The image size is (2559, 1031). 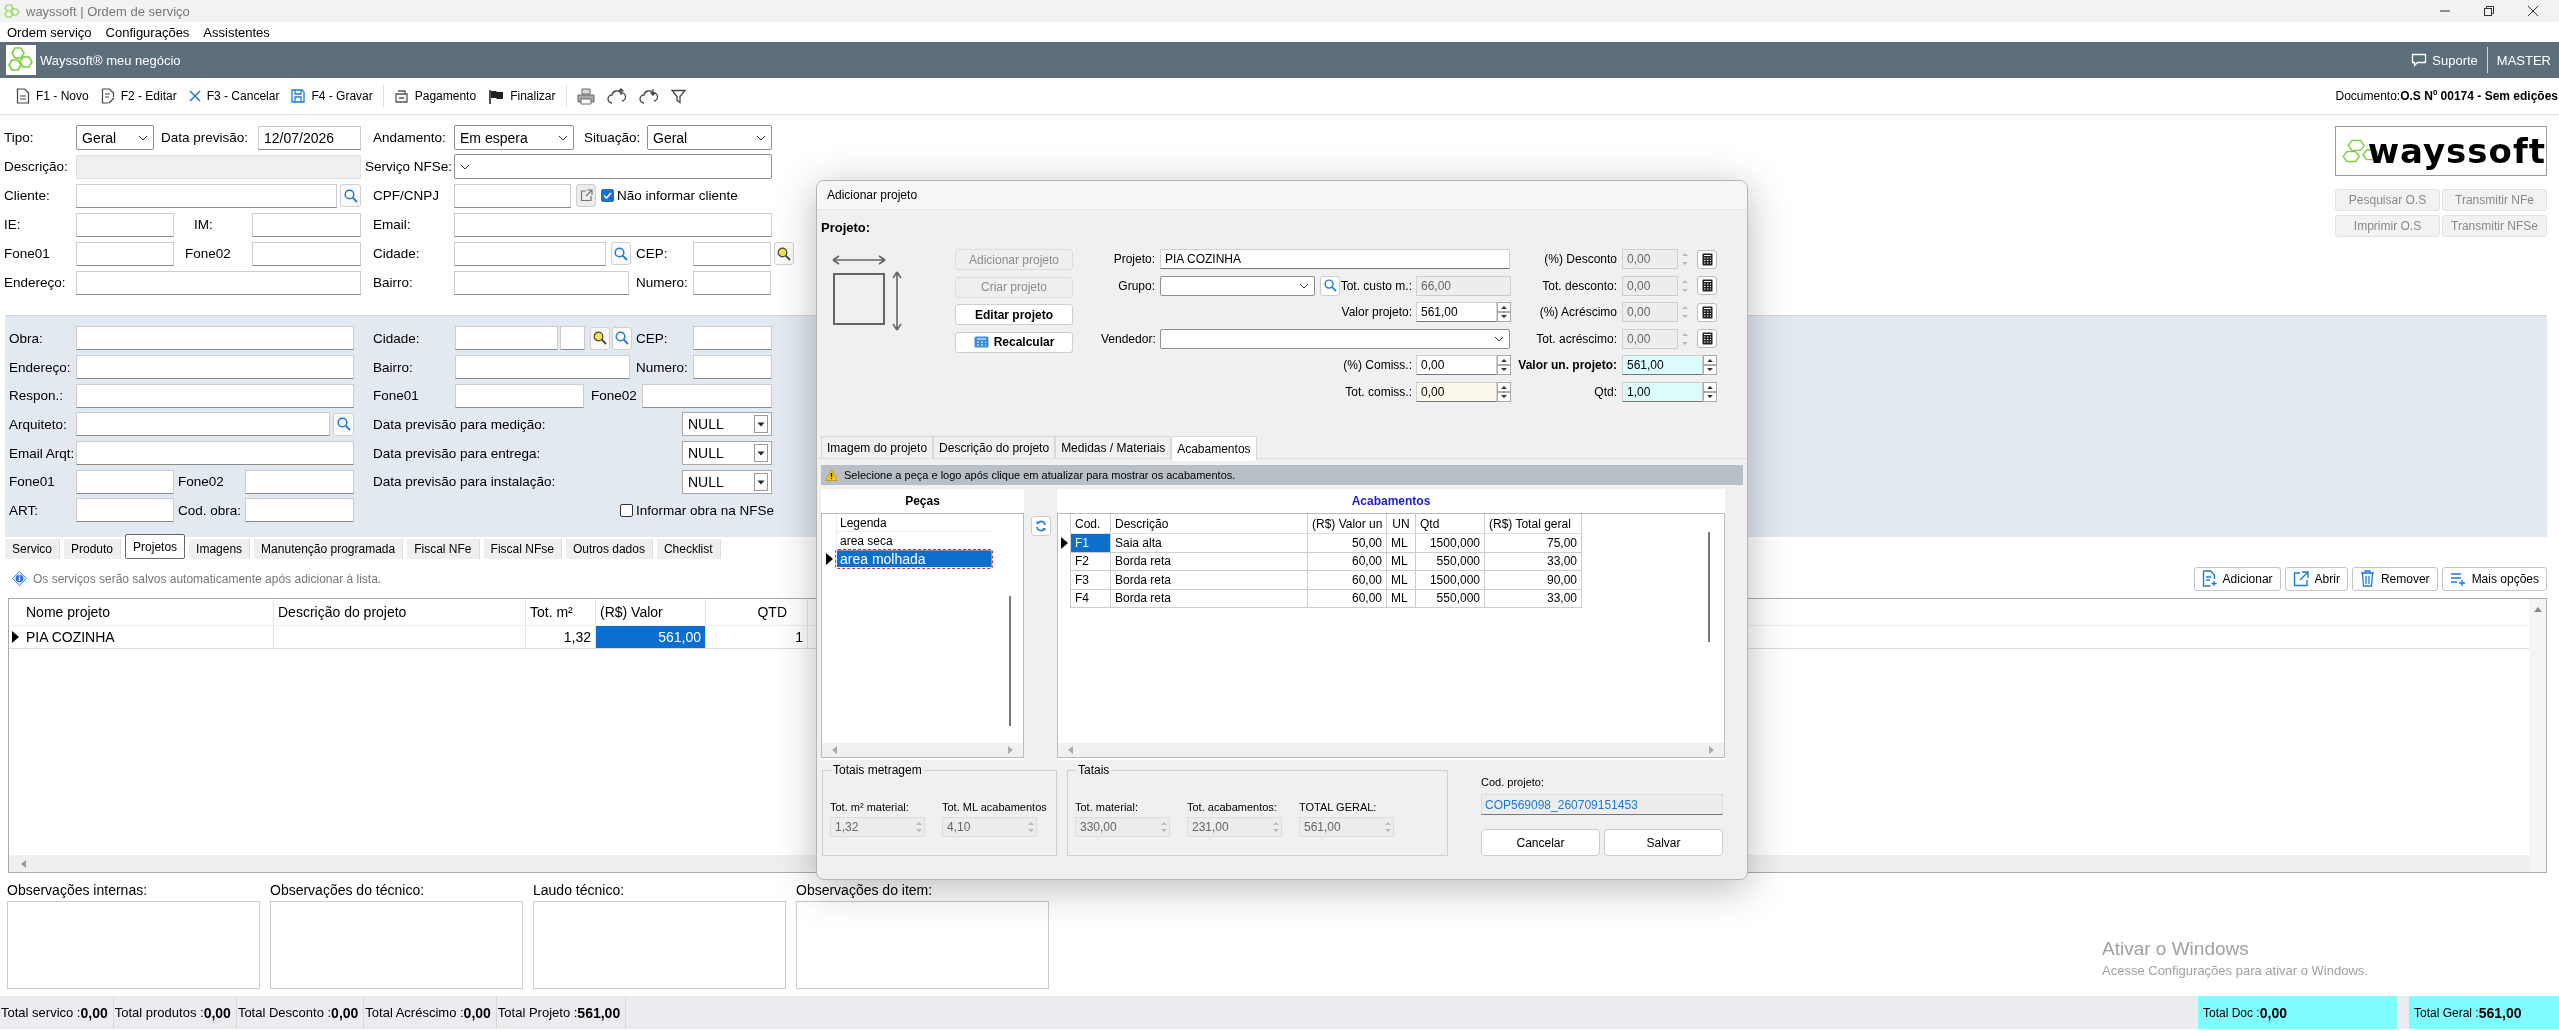 What do you see at coordinates (2237, 578) in the screenshot?
I see `list-action-button: Adicionar` at bounding box center [2237, 578].